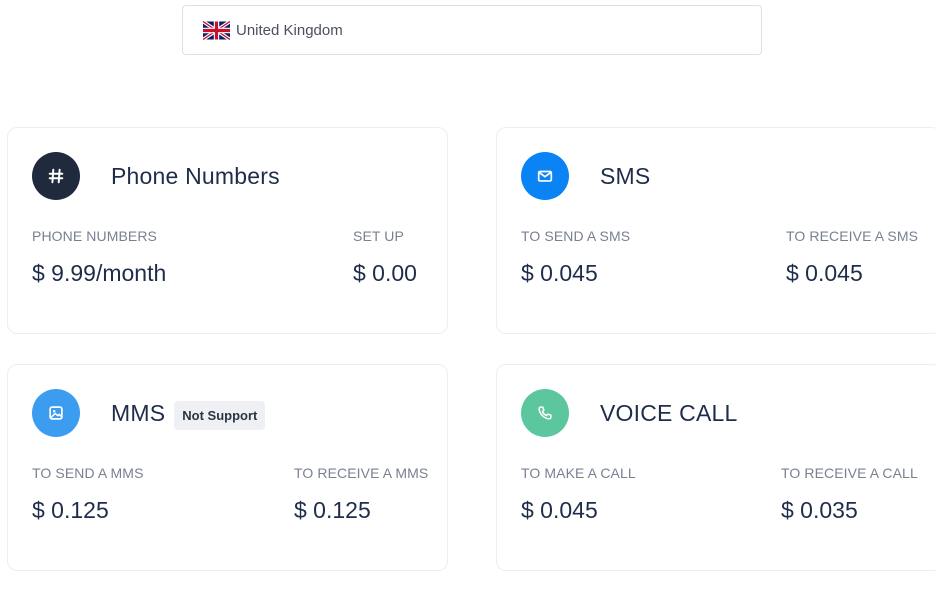  I want to click on price-column: TO RECEIVE A SMS $ 0.045, so click(852, 257).